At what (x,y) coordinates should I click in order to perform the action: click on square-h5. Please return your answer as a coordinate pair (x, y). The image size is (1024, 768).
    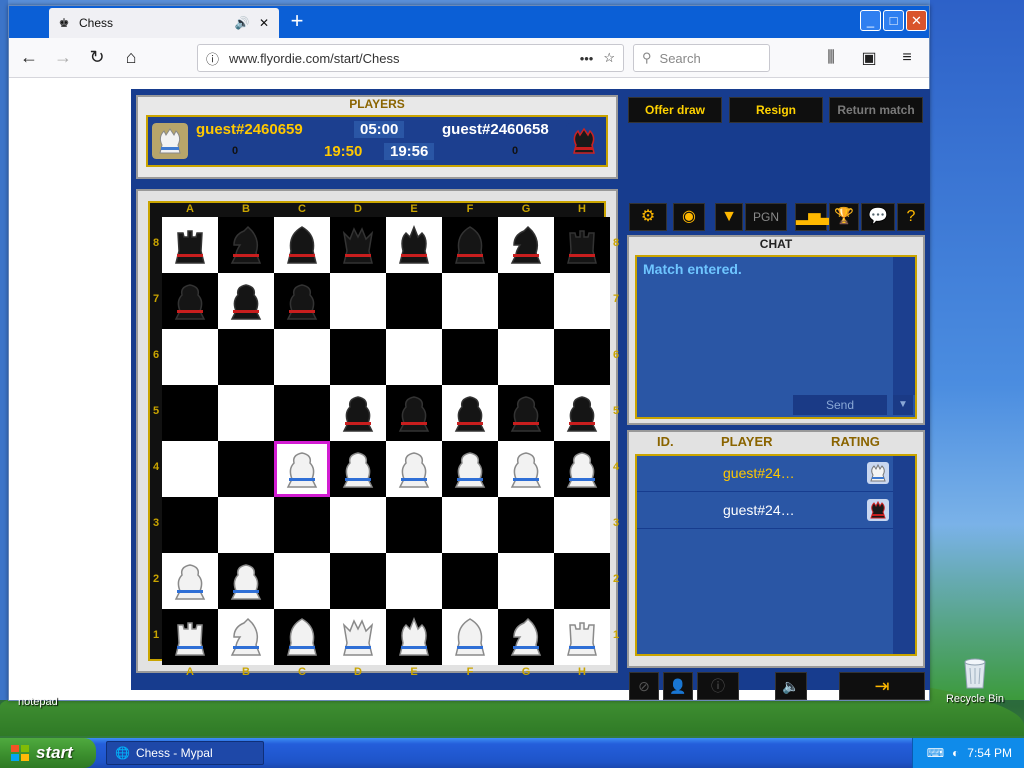
    Looking at the image, I should click on (582, 413).